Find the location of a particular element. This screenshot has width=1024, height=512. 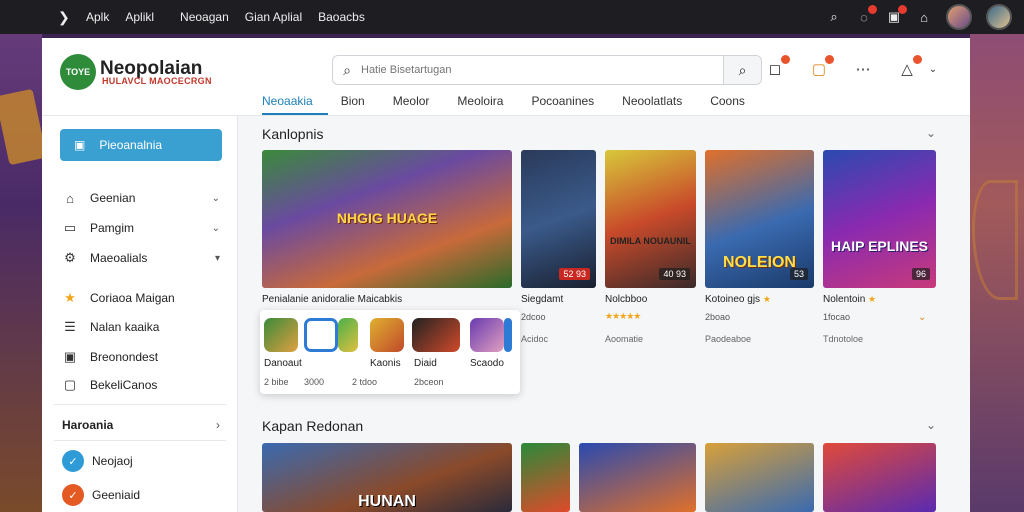

os-menu-item: Aplikl is located at coordinates (139, 17).